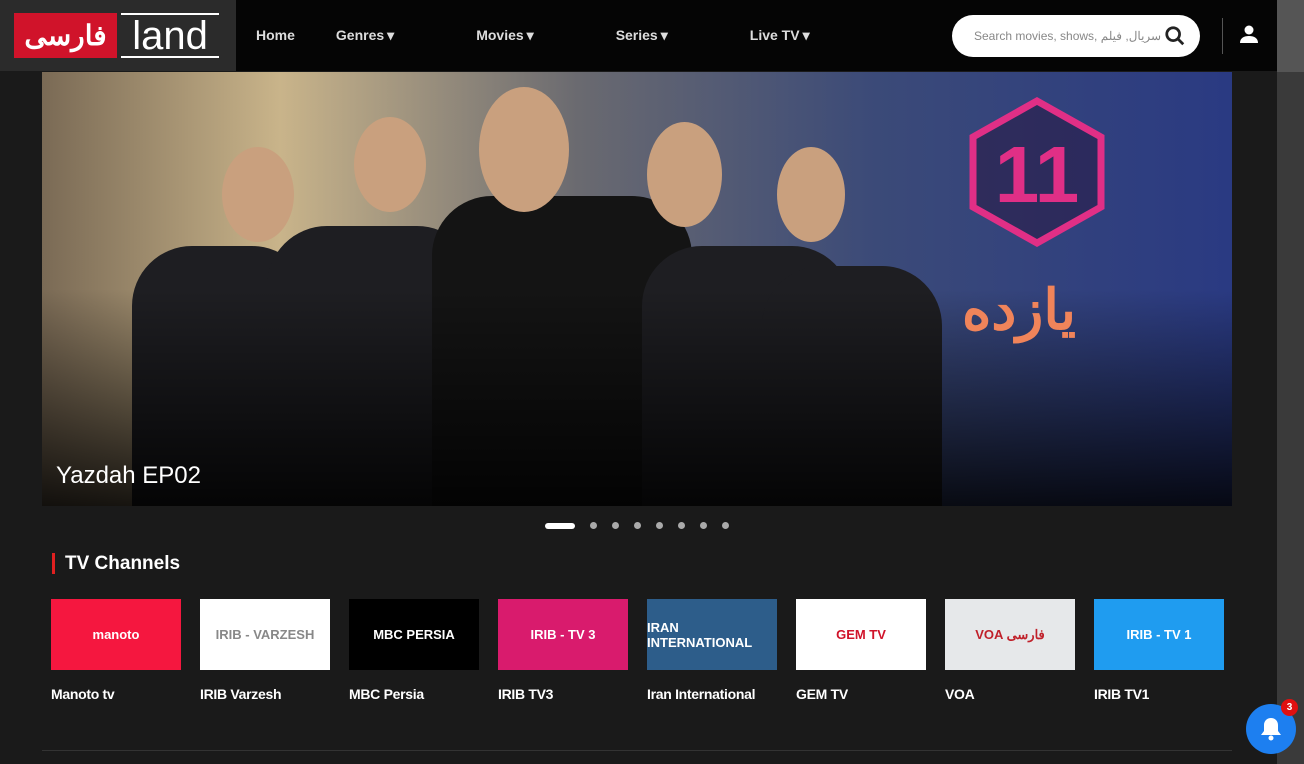  What do you see at coordinates (1289, 707) in the screenshot?
I see `notification-badge: 3` at bounding box center [1289, 707].